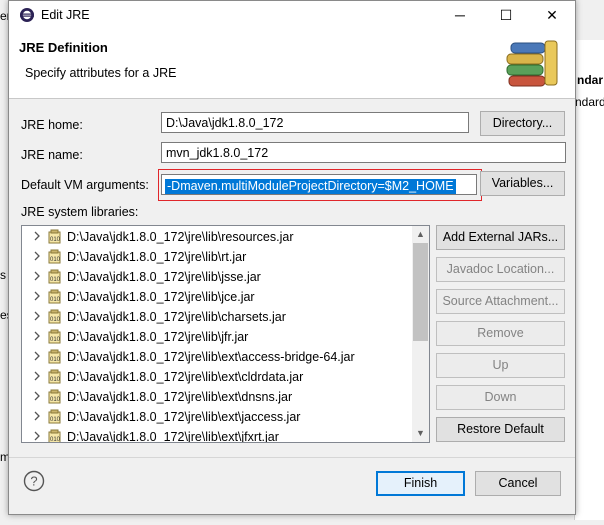 This screenshot has width=604, height=525. I want to click on bg-fragment: ndar, so click(590, 80).